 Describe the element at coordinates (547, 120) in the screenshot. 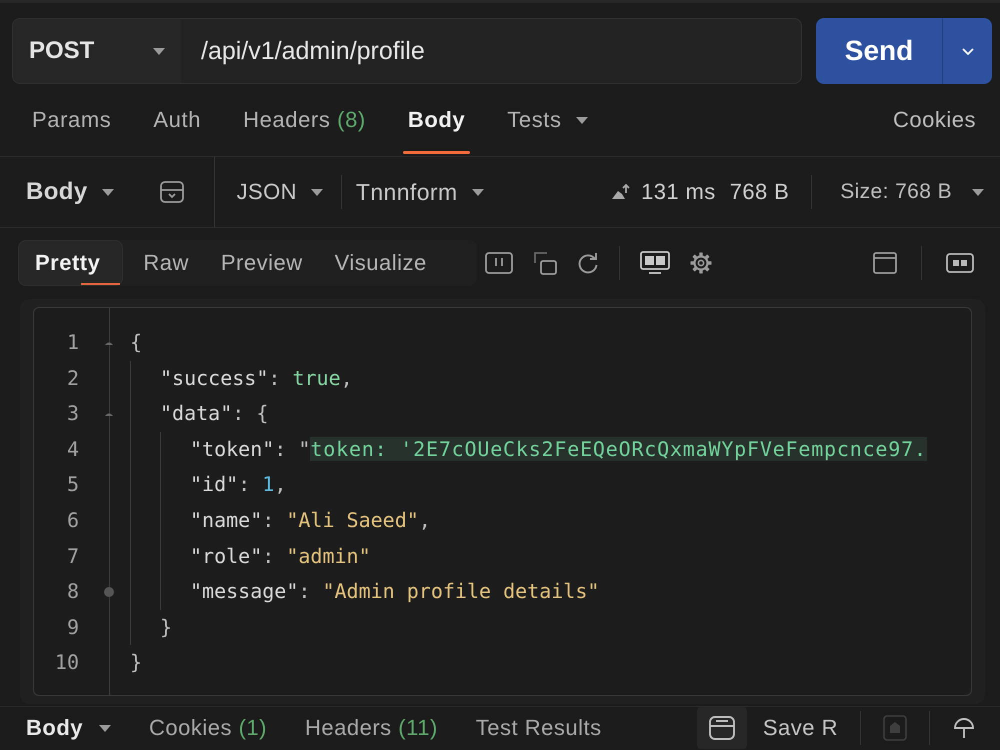

I see `tab: Tests` at that location.